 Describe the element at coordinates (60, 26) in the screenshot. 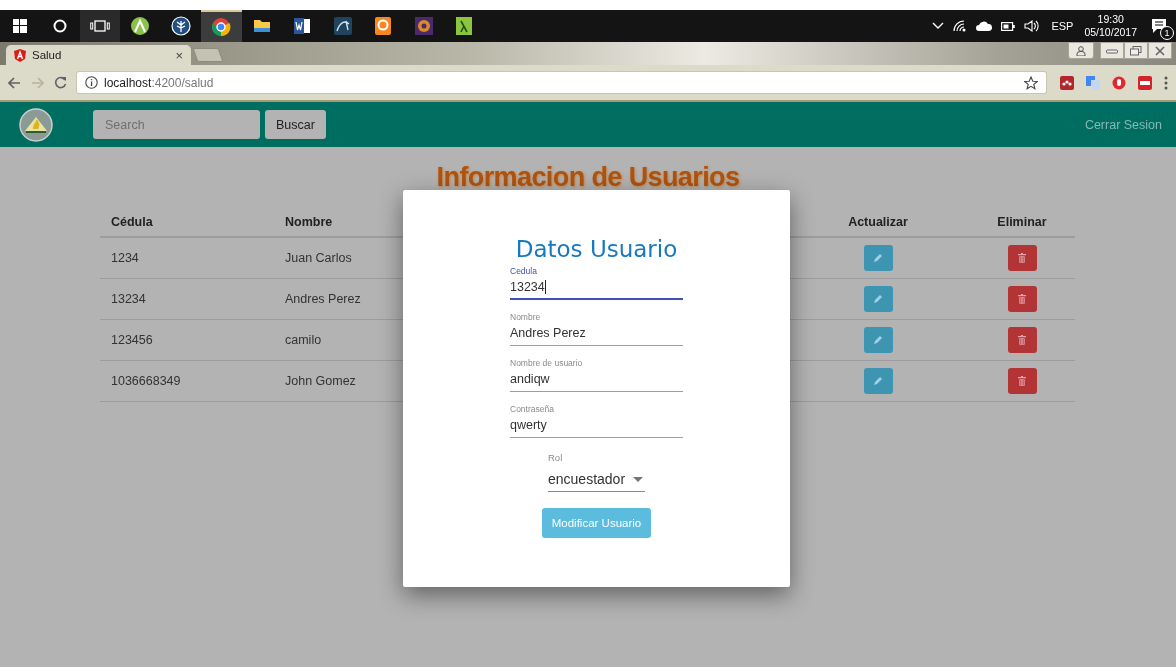

I see `search-icon` at that location.